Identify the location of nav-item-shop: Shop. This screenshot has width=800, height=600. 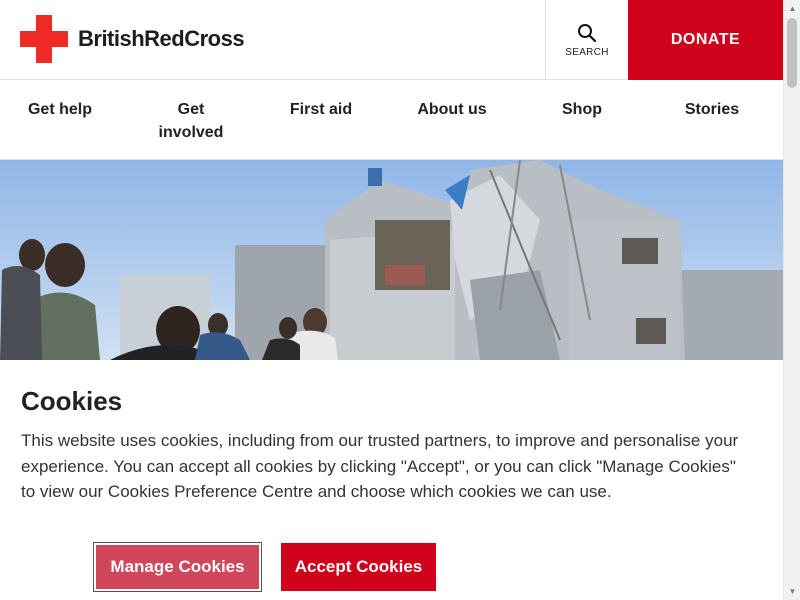
(582, 109).